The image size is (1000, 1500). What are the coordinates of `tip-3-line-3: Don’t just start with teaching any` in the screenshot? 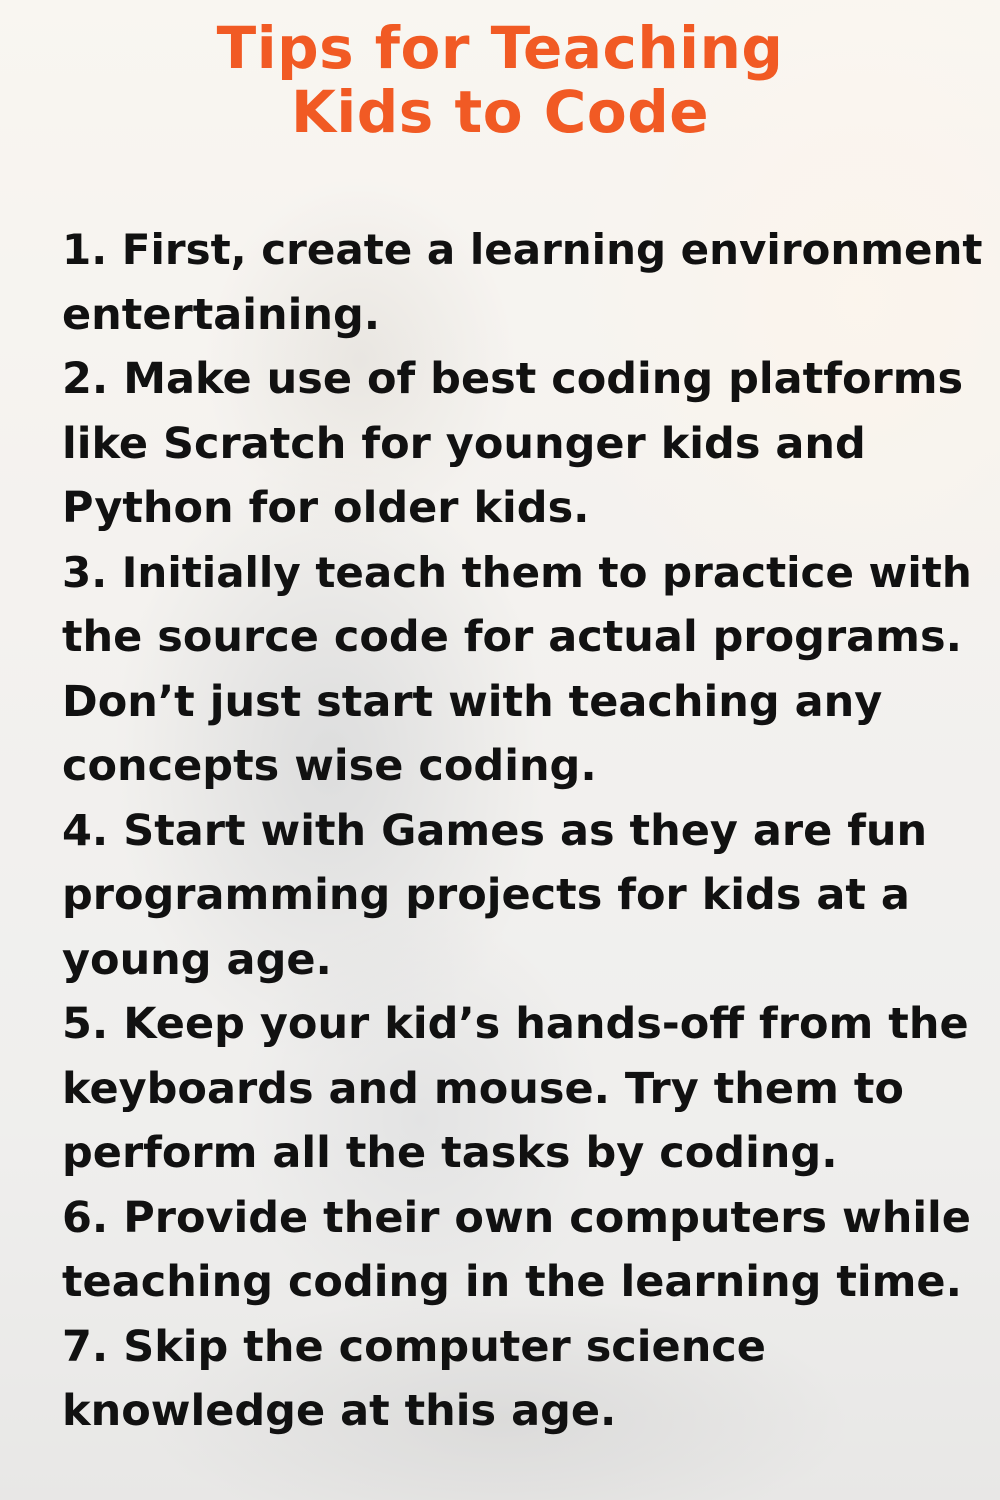 It's located at (472, 701).